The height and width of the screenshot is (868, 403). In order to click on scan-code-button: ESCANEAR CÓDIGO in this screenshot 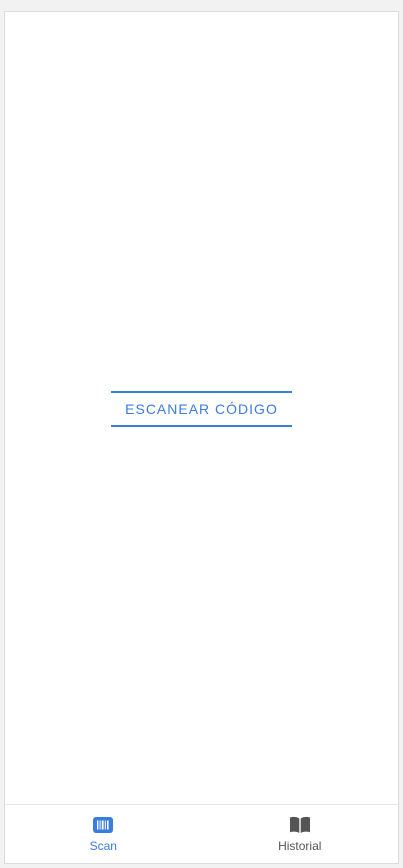, I will do `click(201, 409)`.